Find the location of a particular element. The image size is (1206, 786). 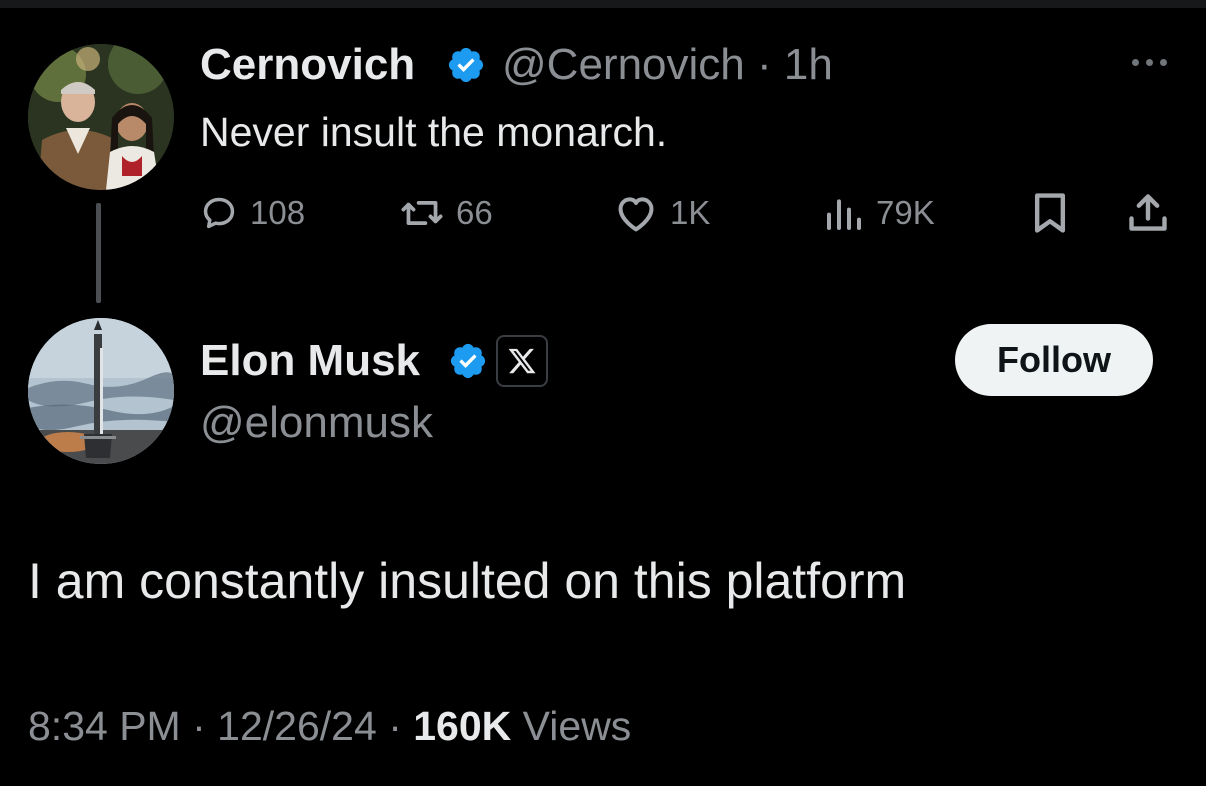

bookmark-button is located at coordinates (1050, 213).